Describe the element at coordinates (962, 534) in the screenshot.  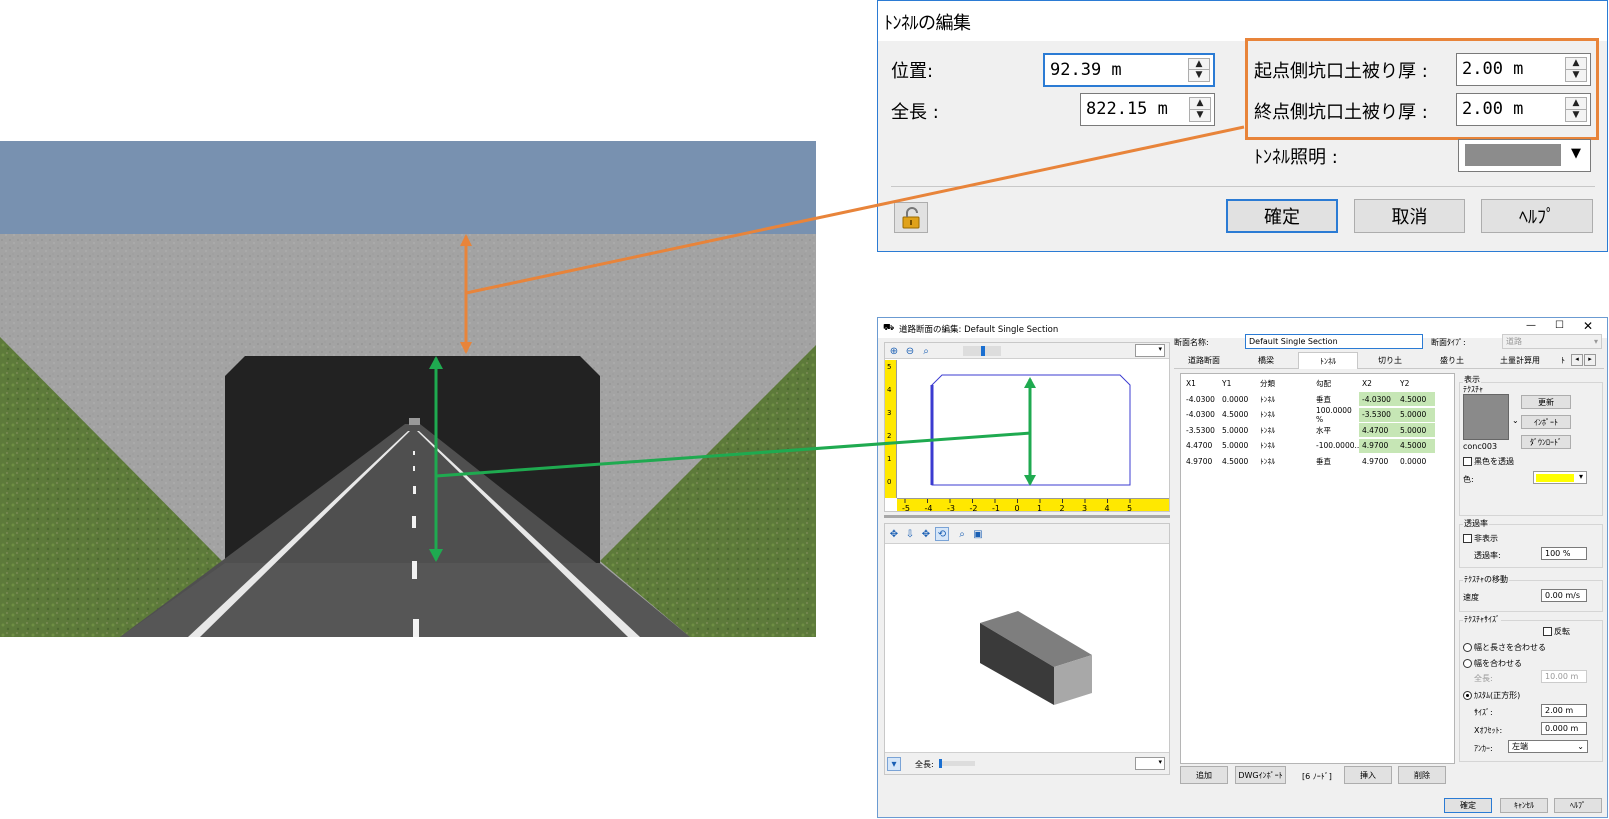
I see `zoom-icon: ⌕` at that location.